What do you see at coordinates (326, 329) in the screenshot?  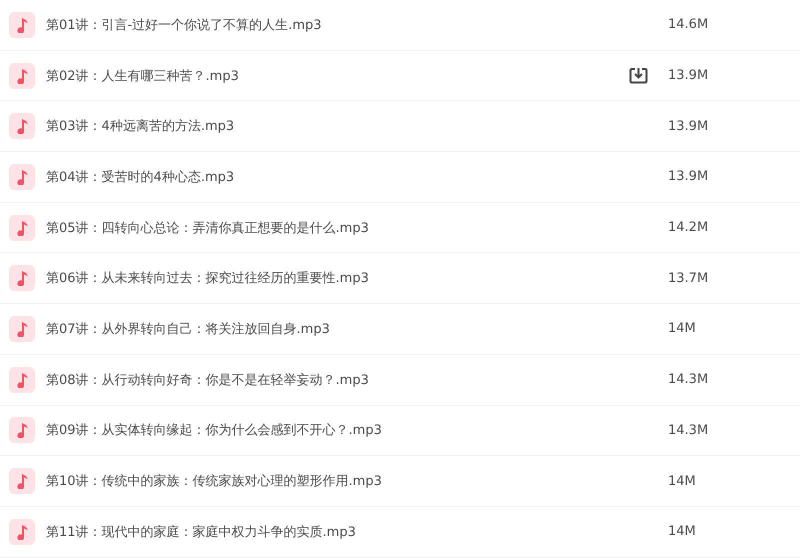 I see `file-name: 第07讲：从外界转向自己：将关注放回自身.mp3` at bounding box center [326, 329].